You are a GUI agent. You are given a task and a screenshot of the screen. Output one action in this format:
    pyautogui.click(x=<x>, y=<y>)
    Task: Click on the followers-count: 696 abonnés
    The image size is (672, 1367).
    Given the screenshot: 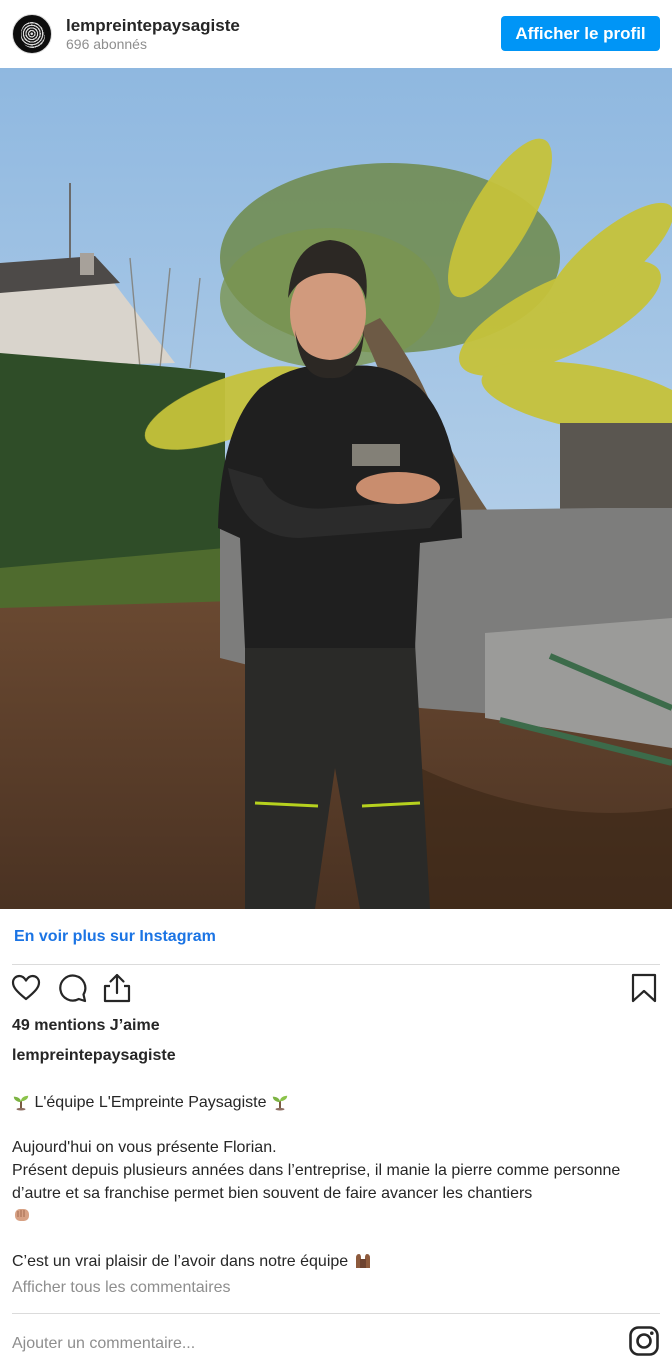 What is the action you would take?
    pyautogui.click(x=106, y=43)
    